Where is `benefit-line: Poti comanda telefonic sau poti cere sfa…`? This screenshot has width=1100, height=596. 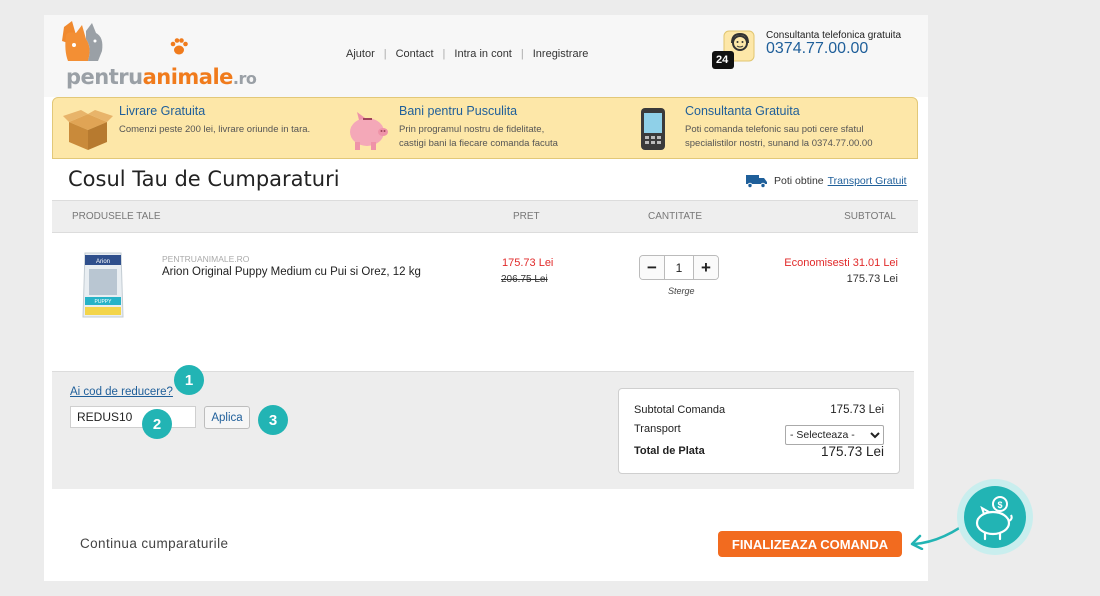 benefit-line: Poti comanda telefonic sau poti cere sfa… is located at coordinates (774, 129).